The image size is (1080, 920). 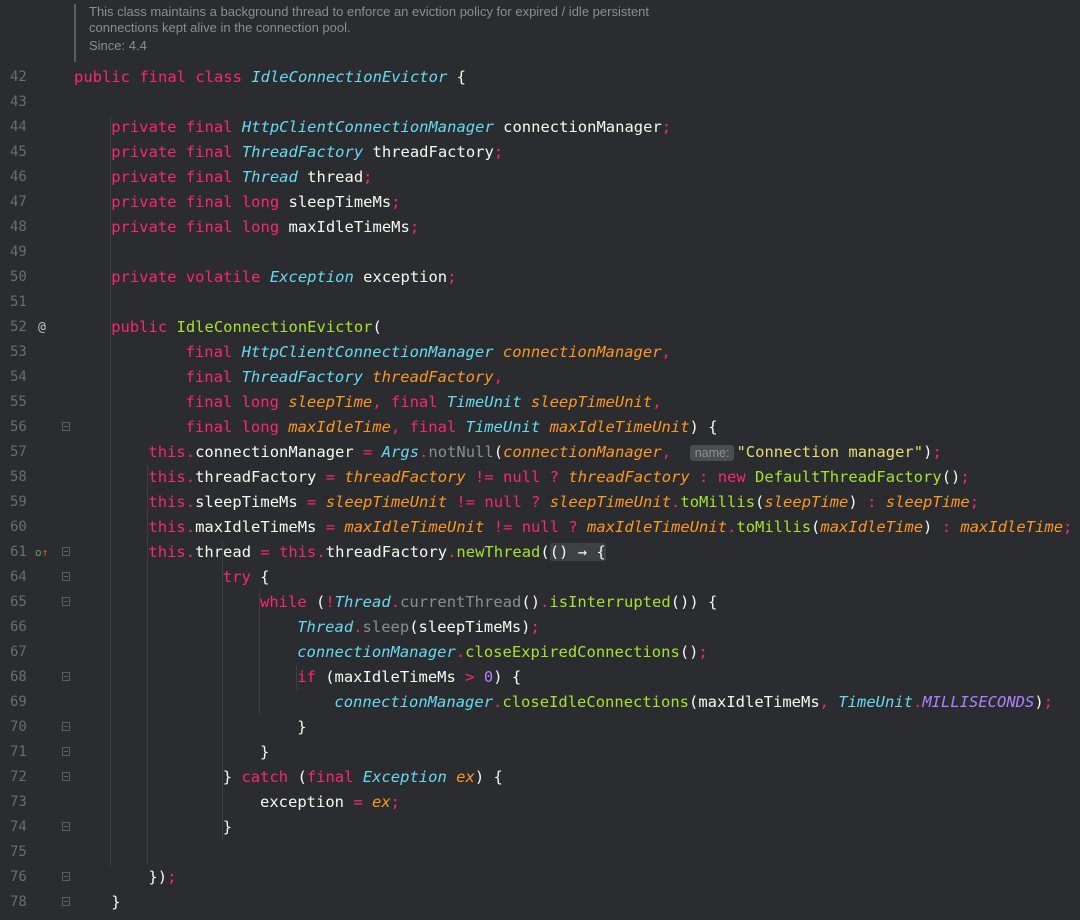 What do you see at coordinates (540, 227) in the screenshot?
I see `code-line: 48 private final long maxIdleTimeMs;` at bounding box center [540, 227].